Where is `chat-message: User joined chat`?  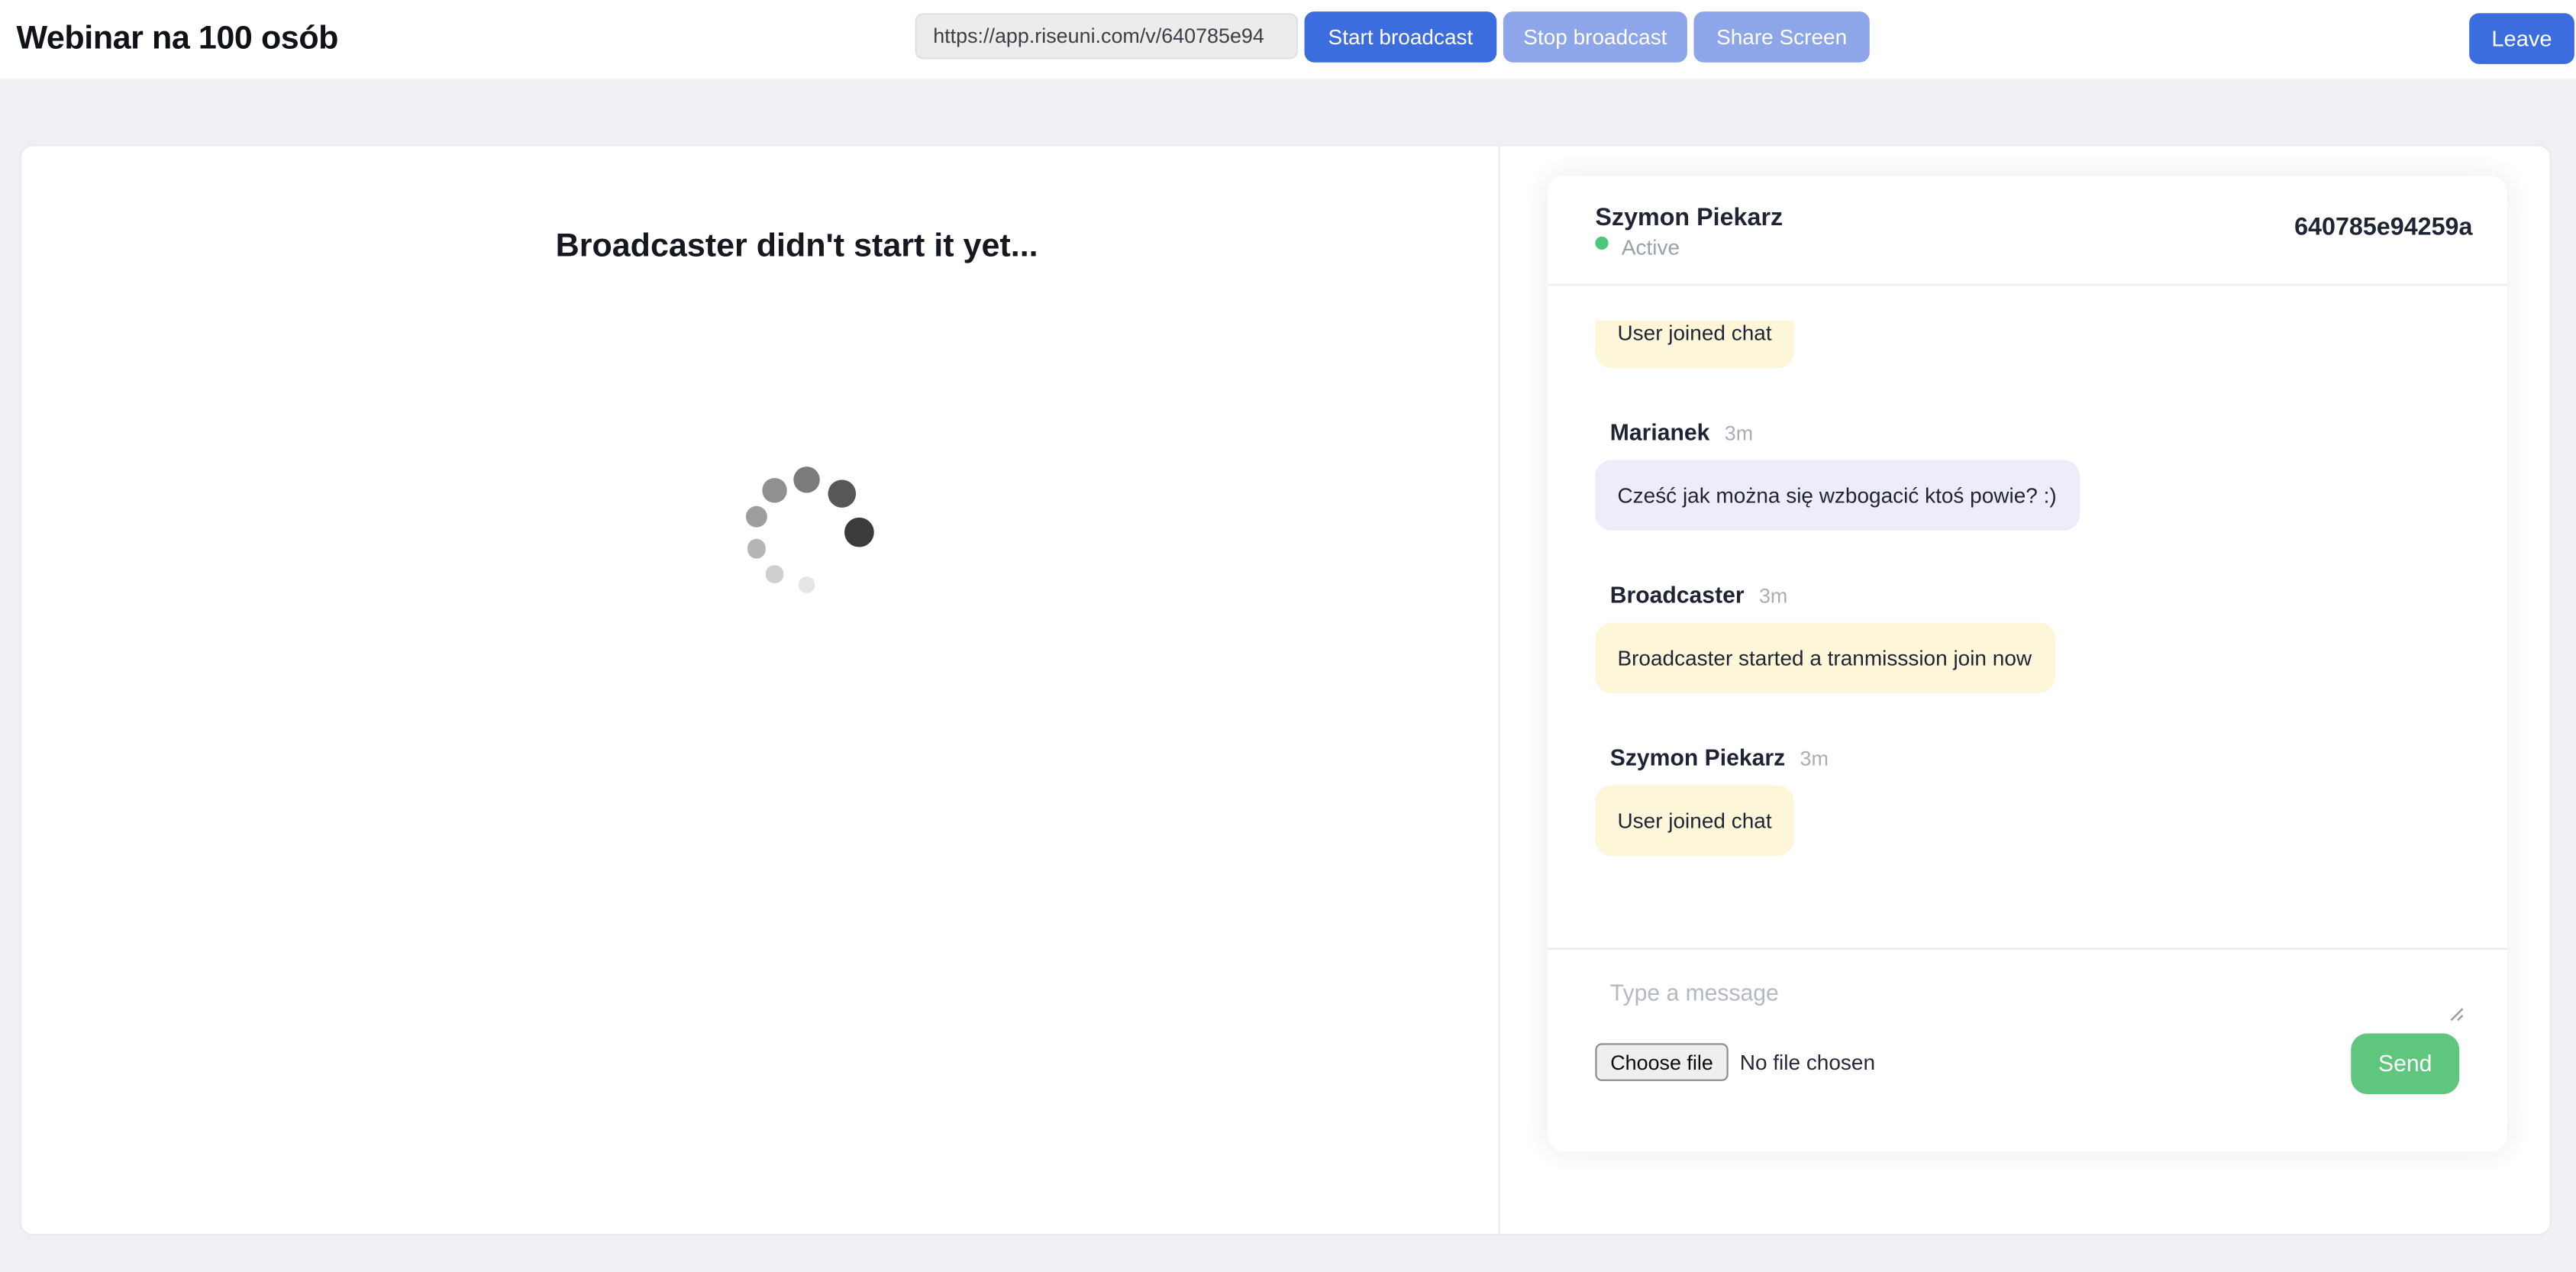 chat-message: User joined chat is located at coordinates (2027, 344).